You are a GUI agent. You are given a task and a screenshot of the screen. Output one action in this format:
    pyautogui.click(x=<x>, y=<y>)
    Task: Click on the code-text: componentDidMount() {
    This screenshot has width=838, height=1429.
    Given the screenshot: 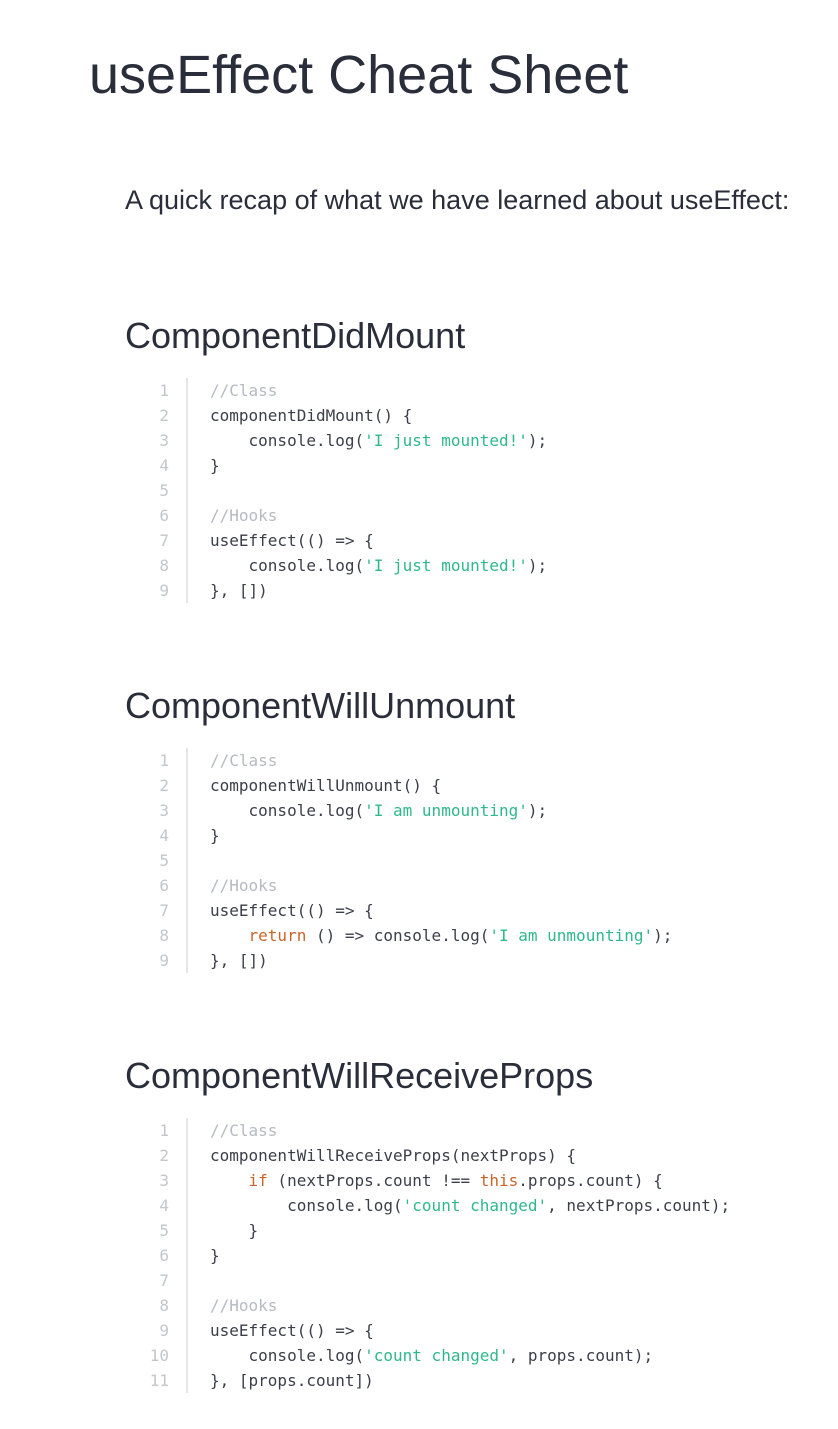 What is the action you would take?
    pyautogui.click(x=300, y=415)
    